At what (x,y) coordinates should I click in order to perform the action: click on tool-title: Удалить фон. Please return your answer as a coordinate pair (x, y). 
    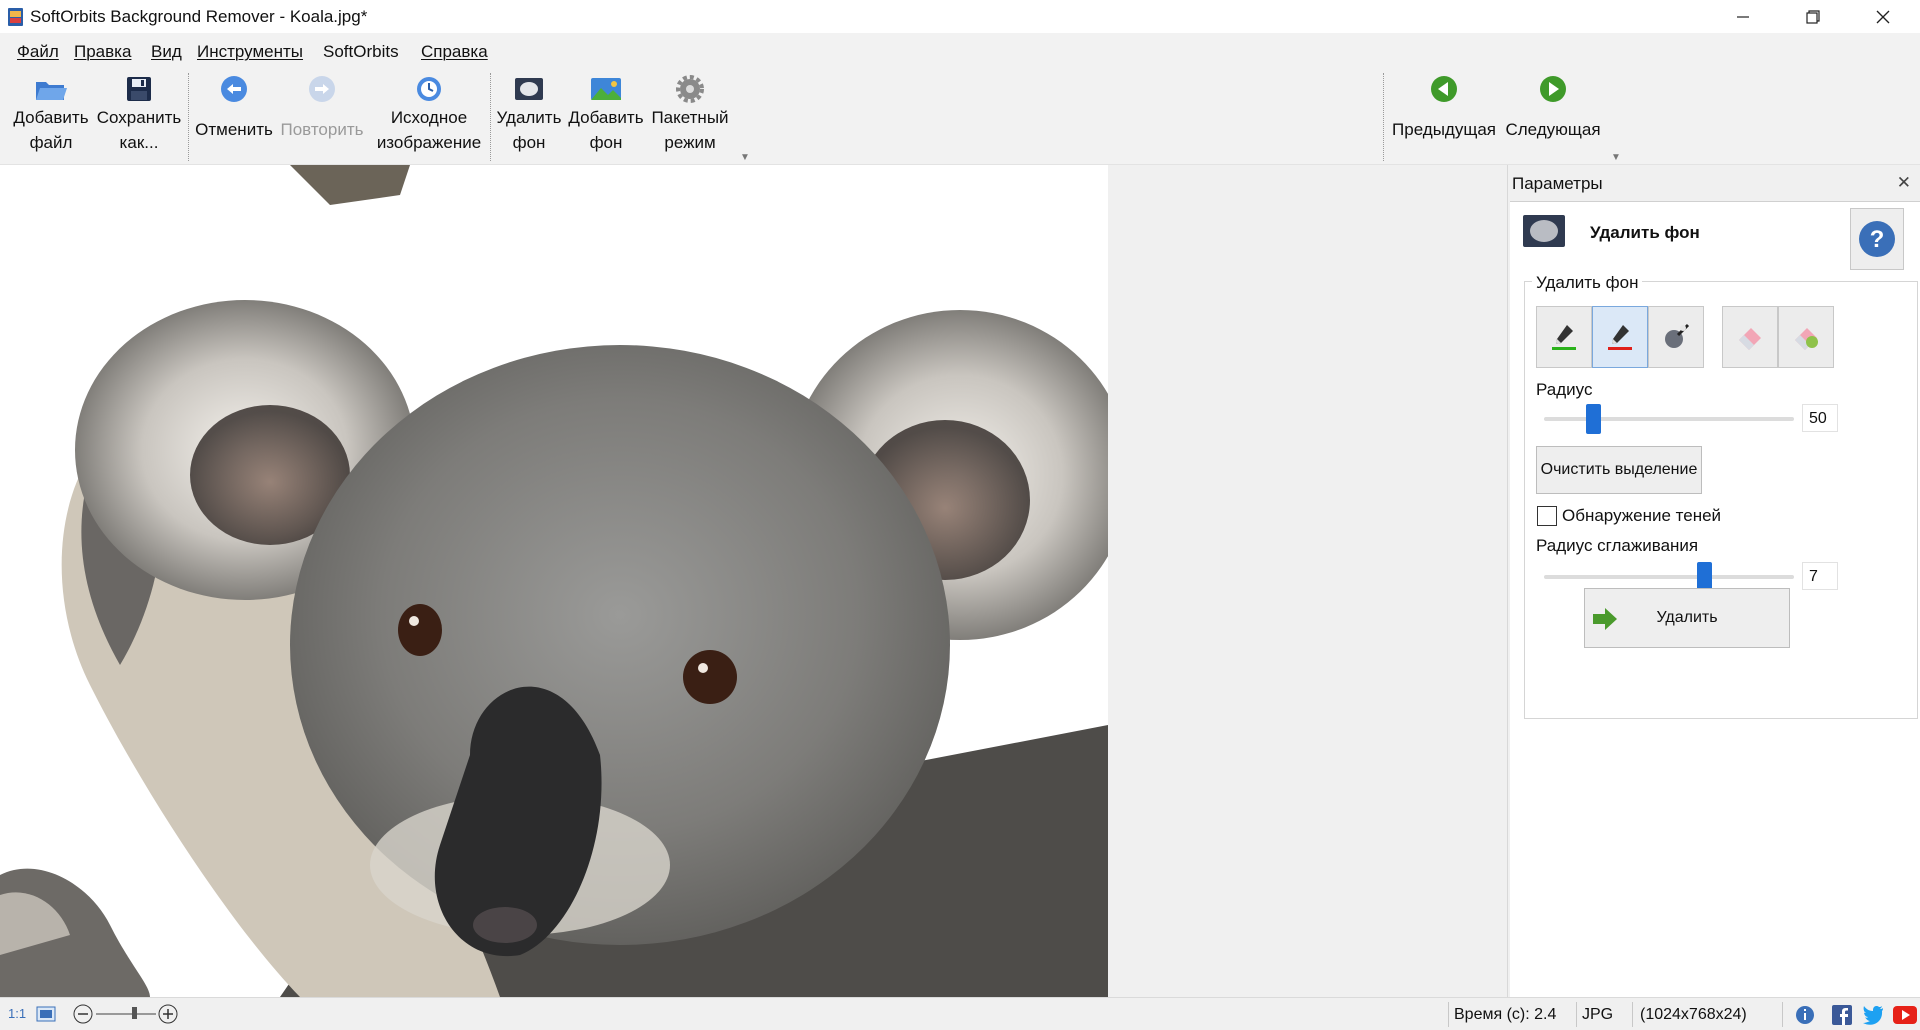
    Looking at the image, I should click on (1645, 232).